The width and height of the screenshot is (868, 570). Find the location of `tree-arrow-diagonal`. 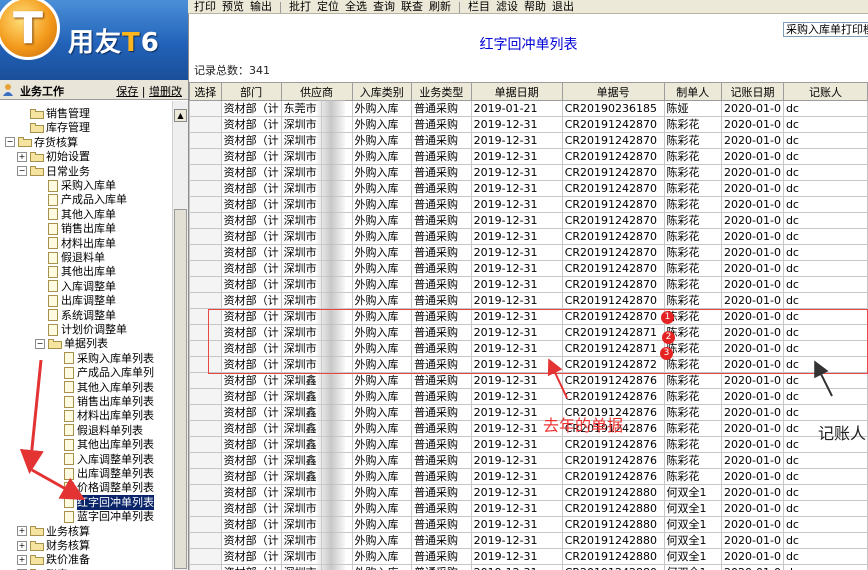

tree-arrow-diagonal is located at coordinates (58, 484).